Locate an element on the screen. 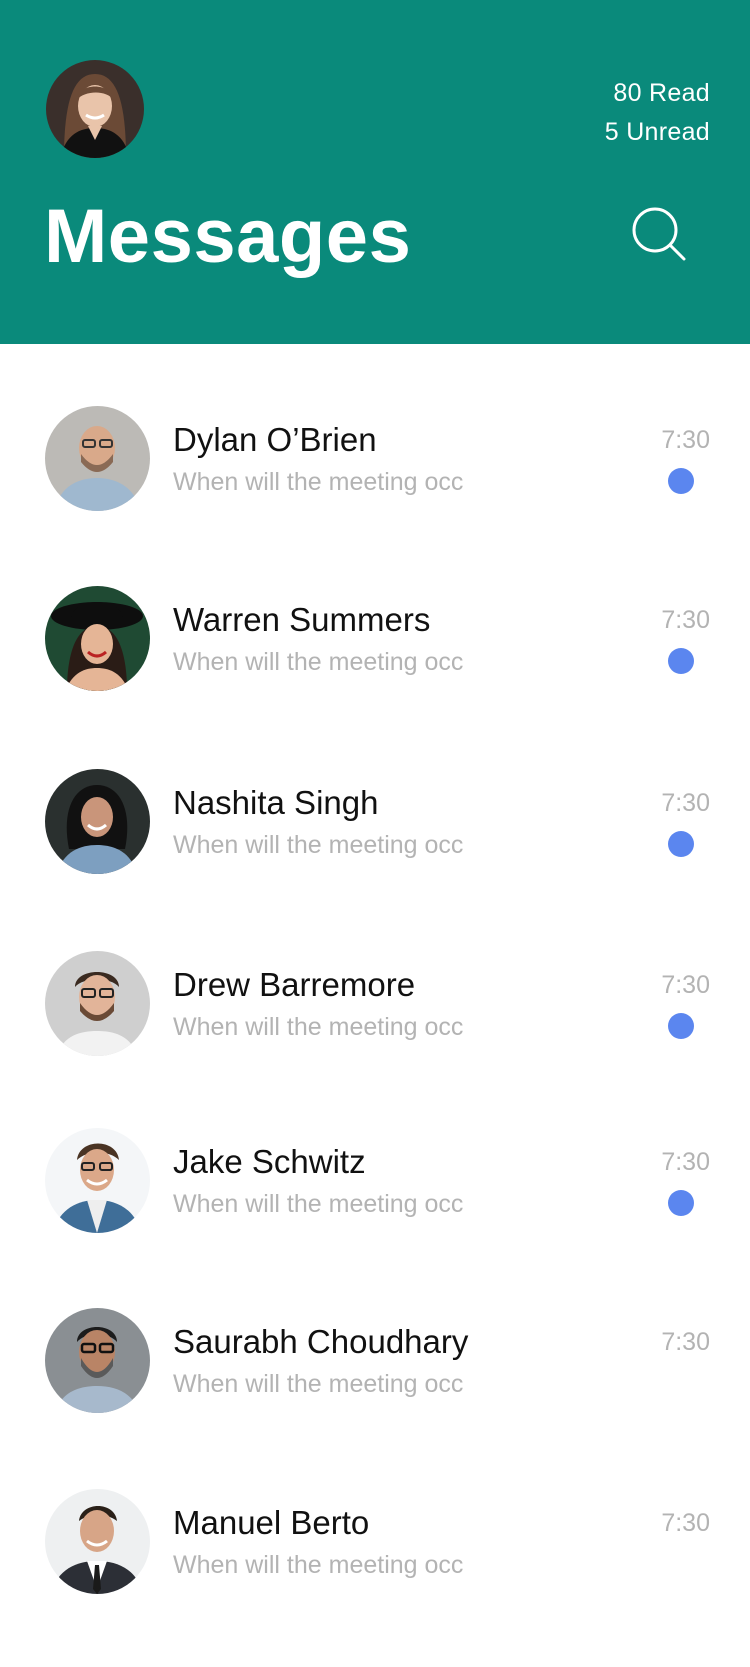 The image size is (750, 1667). contact-name: Drew Barremore is located at coordinates (294, 984).